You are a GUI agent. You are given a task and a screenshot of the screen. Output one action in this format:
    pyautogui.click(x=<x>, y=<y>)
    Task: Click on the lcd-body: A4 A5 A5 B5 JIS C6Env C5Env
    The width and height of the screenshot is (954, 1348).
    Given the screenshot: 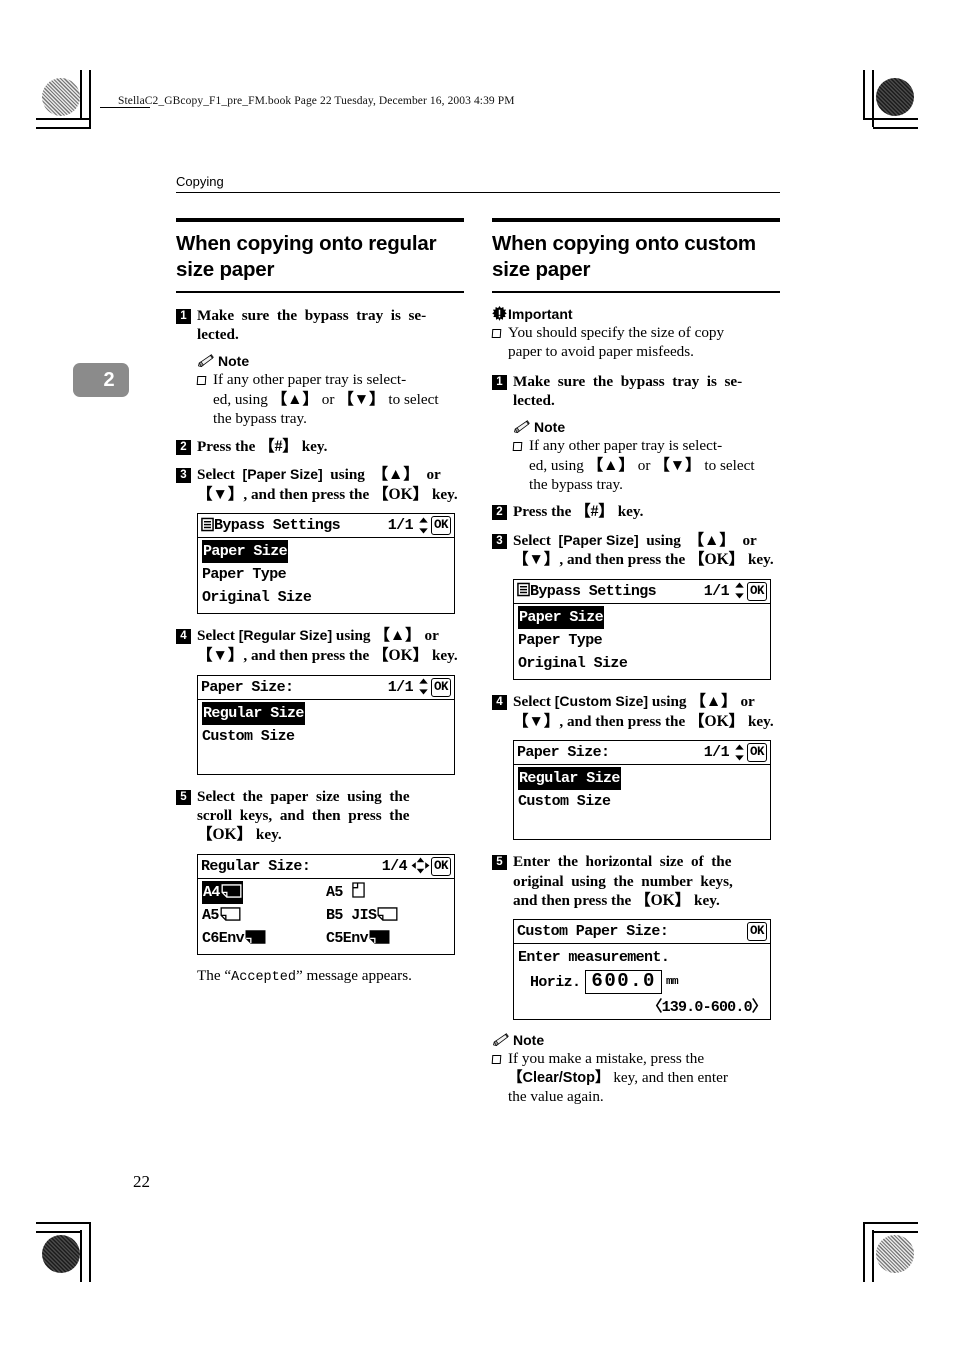 What is the action you would take?
    pyautogui.click(x=326, y=916)
    